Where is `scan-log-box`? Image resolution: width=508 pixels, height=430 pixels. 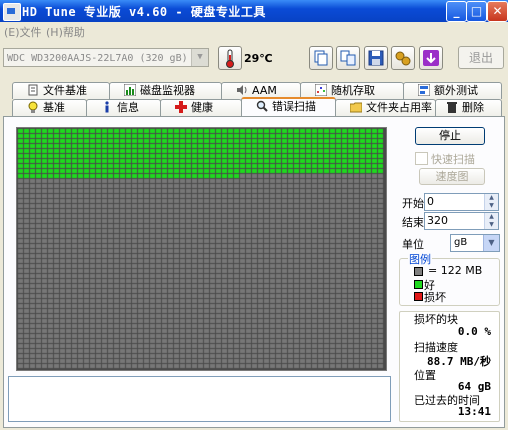 scan-log-box is located at coordinates (199, 399).